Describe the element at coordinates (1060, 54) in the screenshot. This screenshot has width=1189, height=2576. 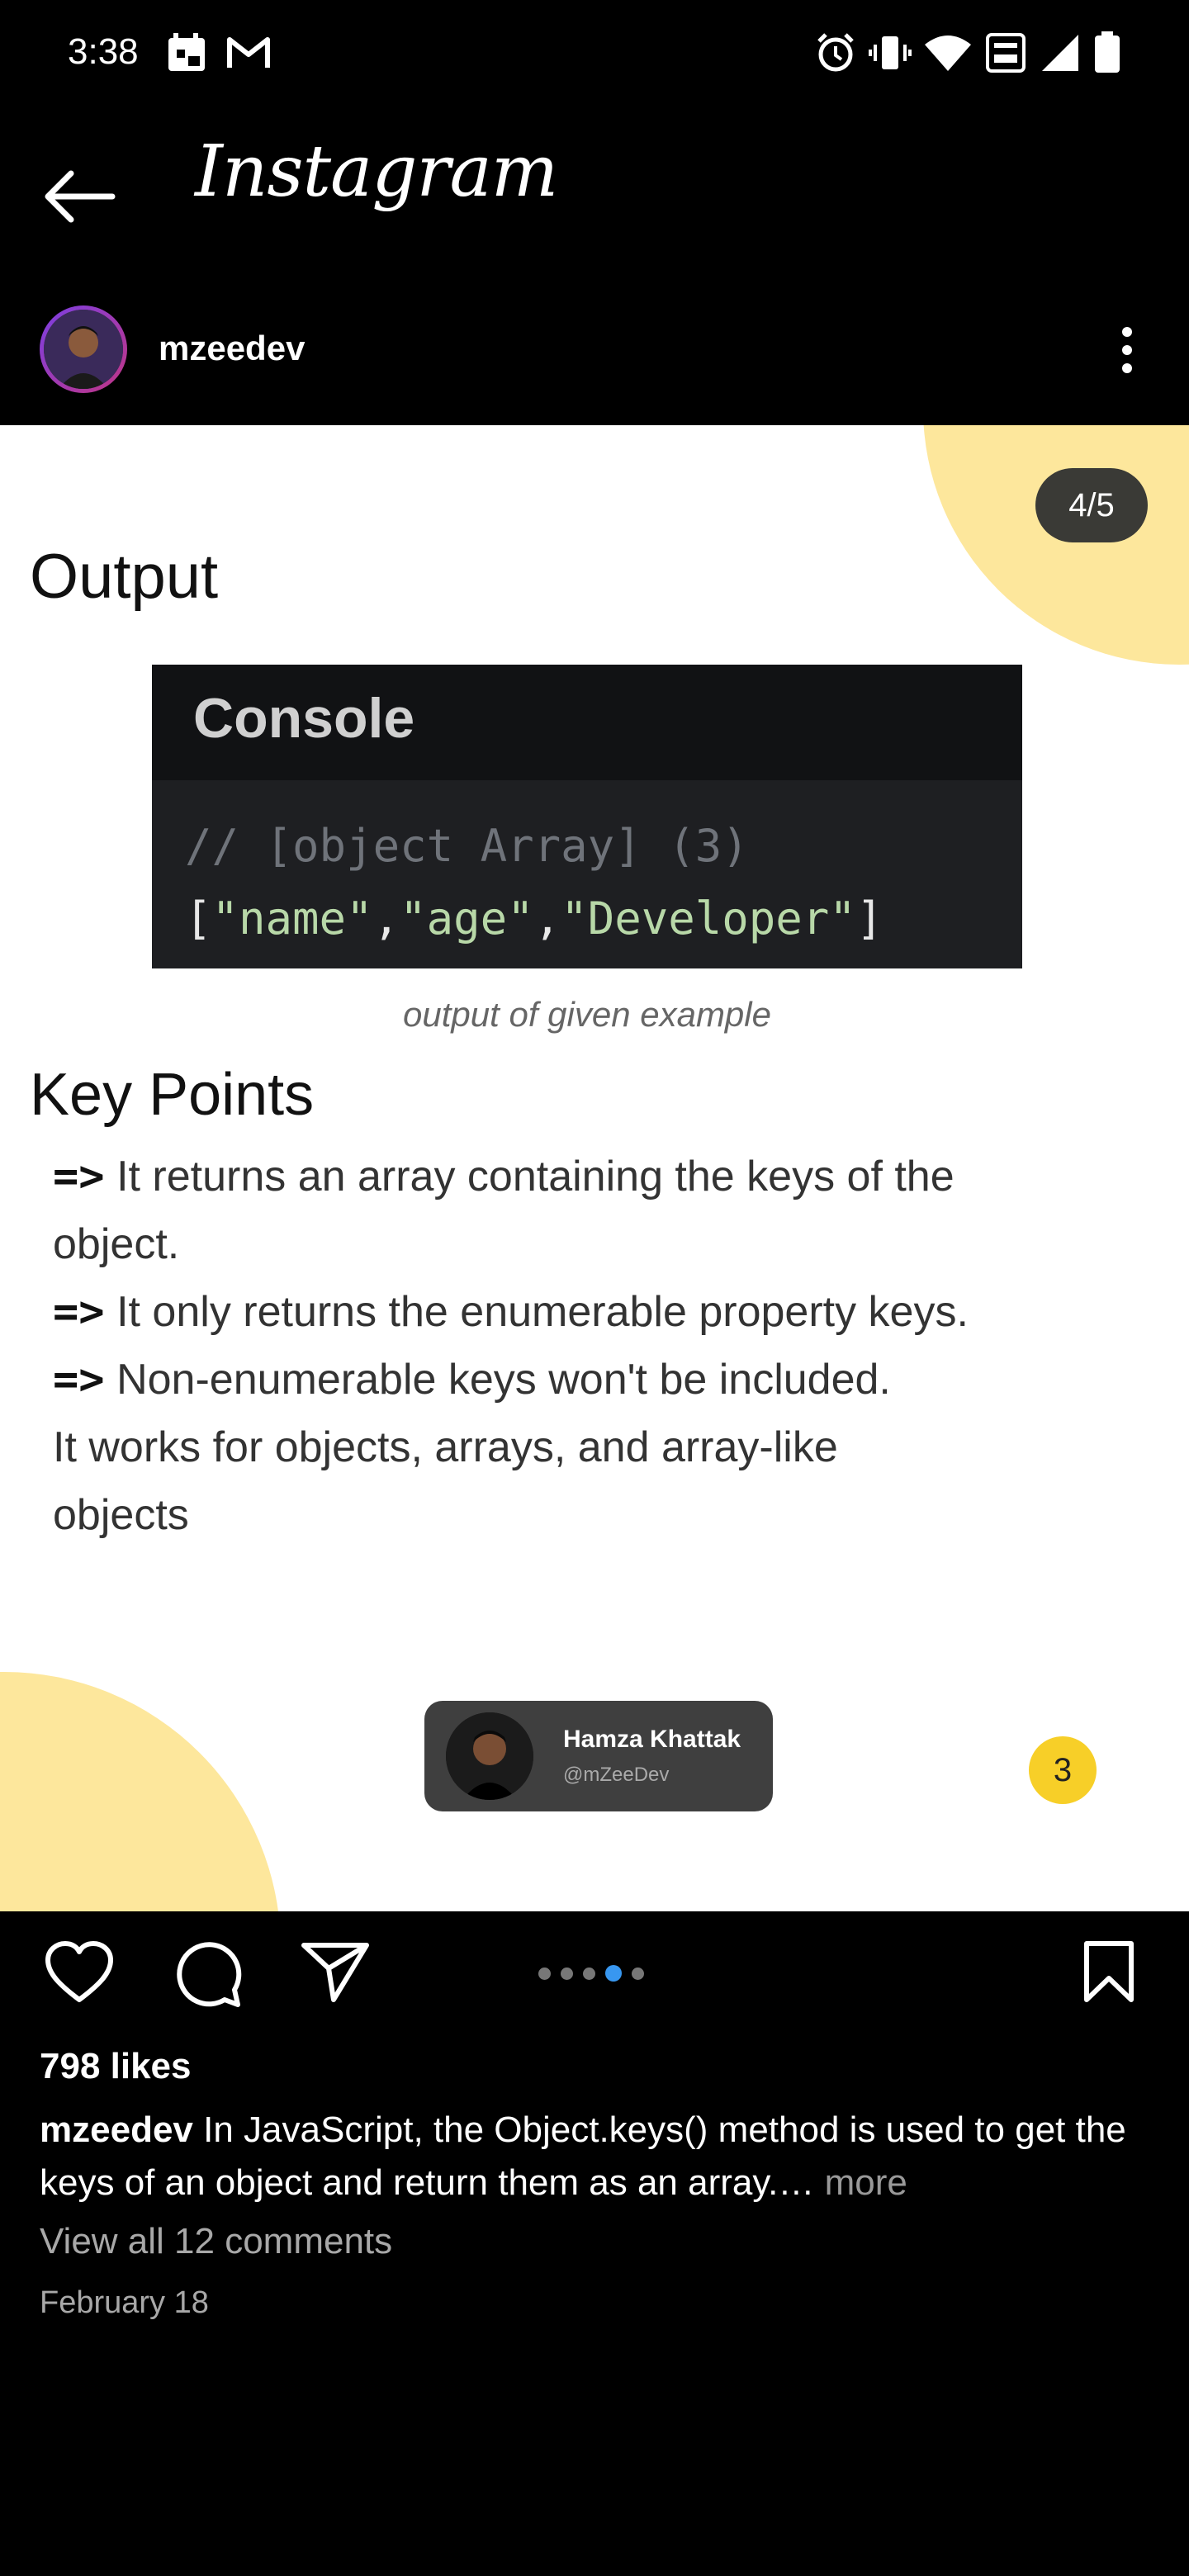
I see `signal-icon` at that location.